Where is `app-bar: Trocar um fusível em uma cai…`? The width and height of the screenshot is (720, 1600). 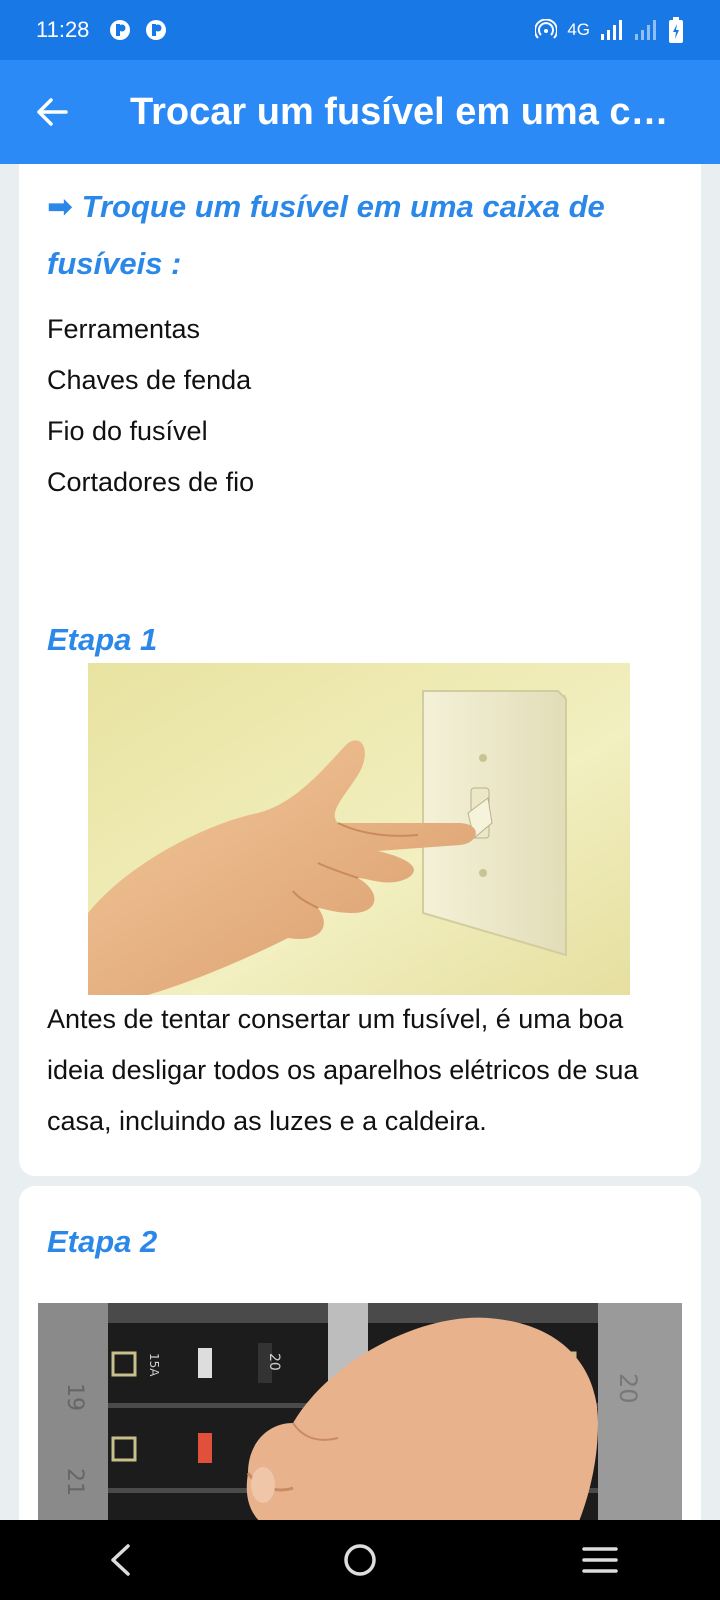 app-bar: Trocar um fusível em uma cai… is located at coordinates (360, 112).